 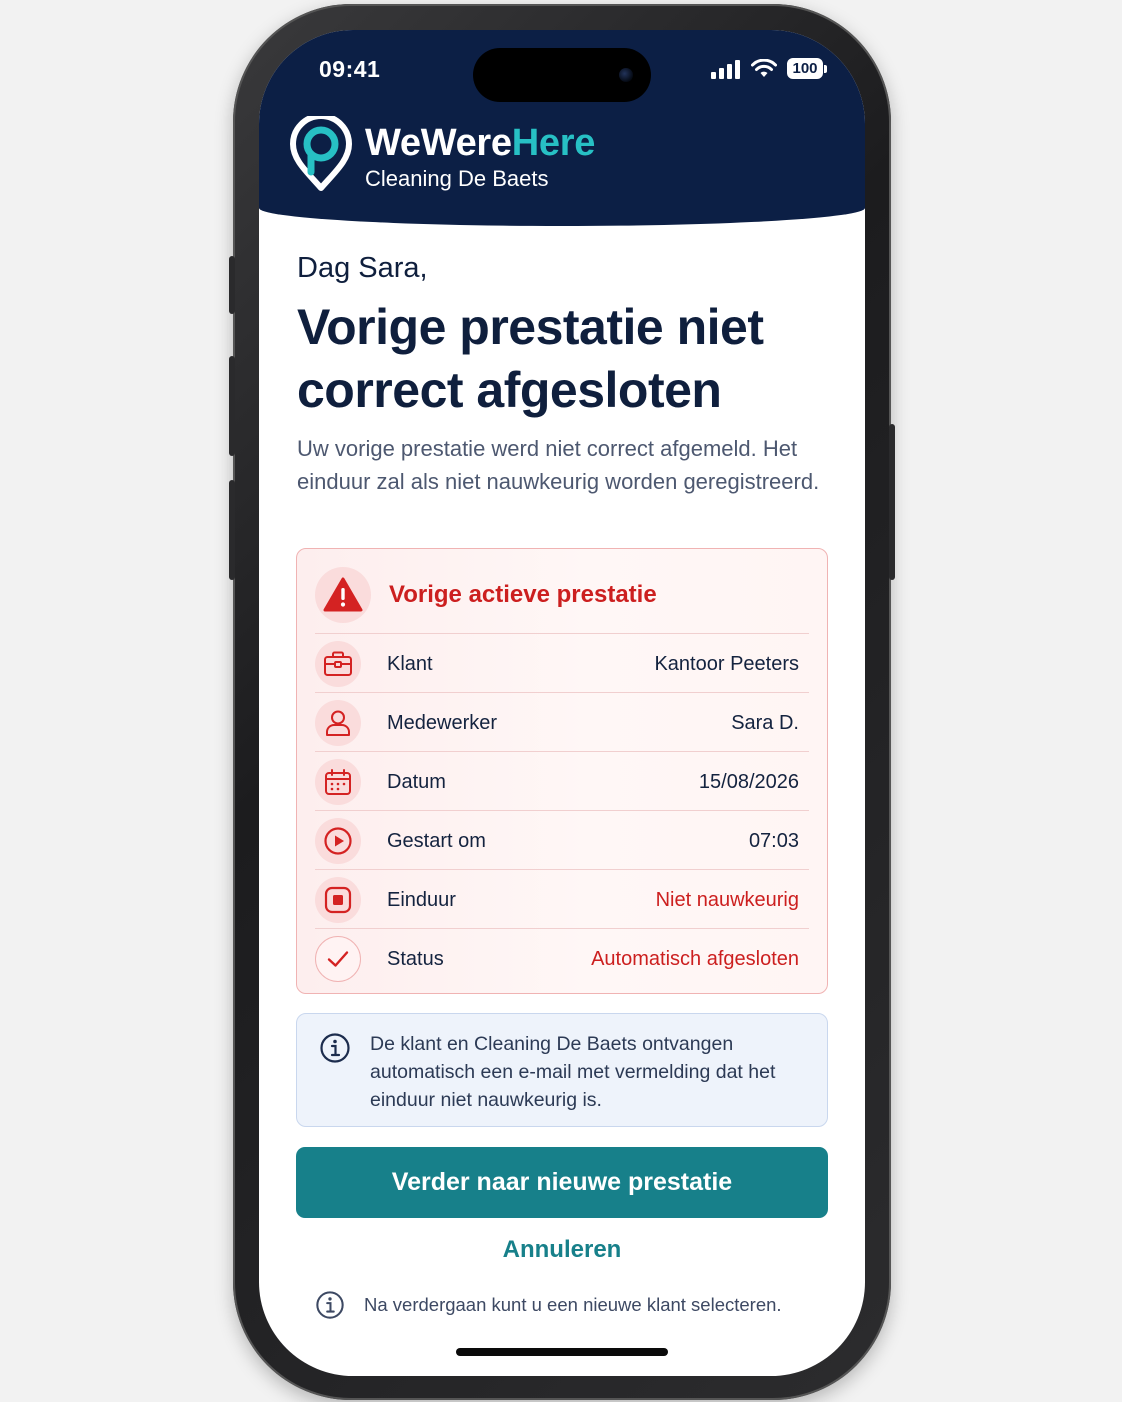 I want to click on row-value: Sara D., so click(x=765, y=722).